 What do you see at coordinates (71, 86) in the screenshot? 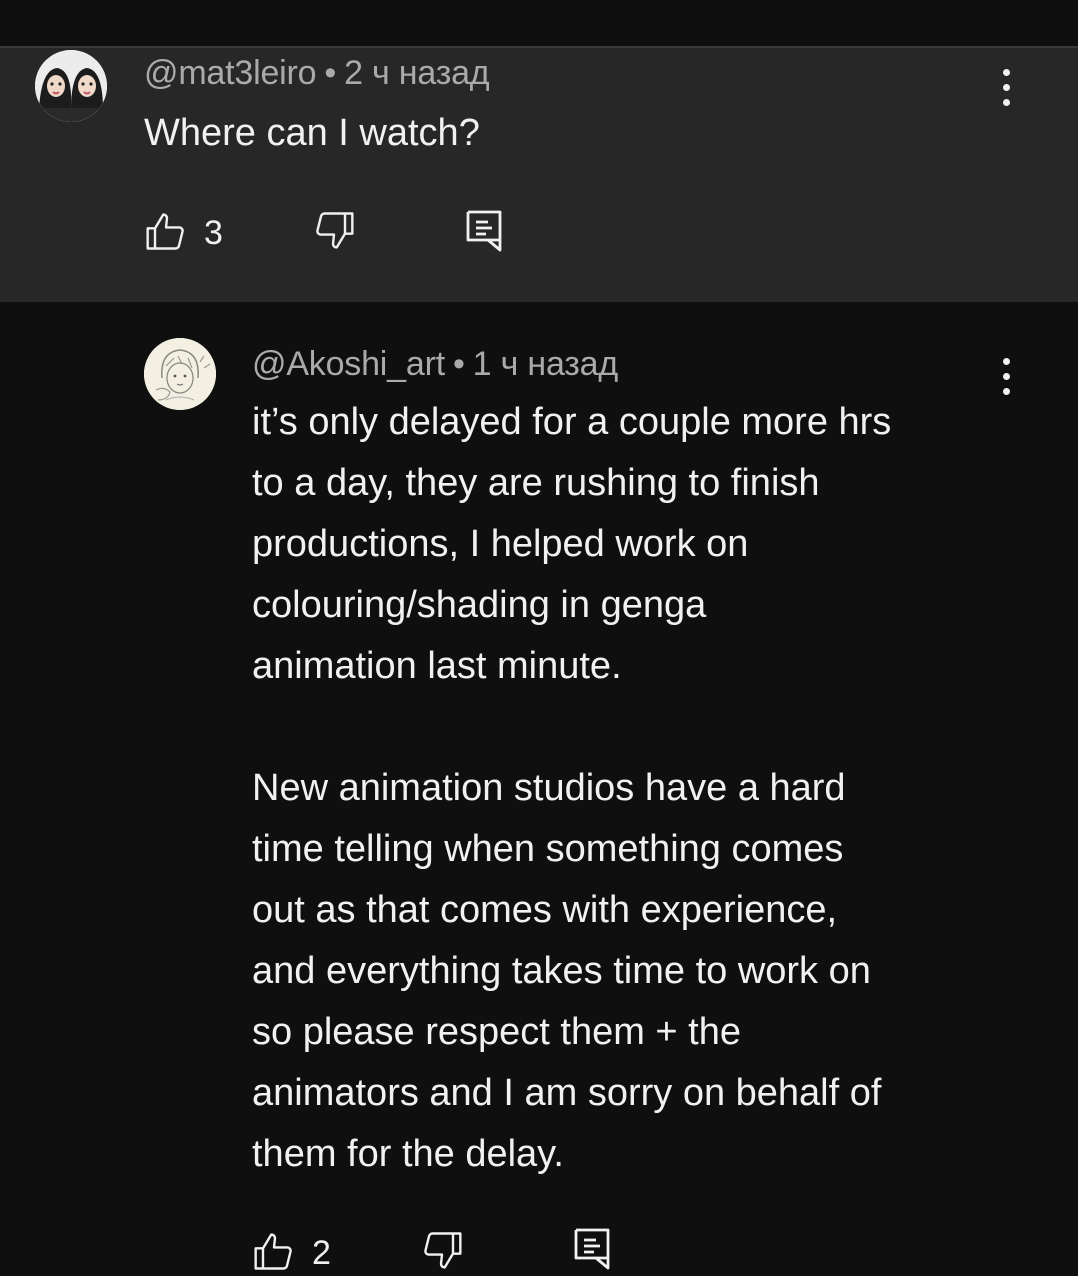
I see `avatar-mat3leiro` at bounding box center [71, 86].